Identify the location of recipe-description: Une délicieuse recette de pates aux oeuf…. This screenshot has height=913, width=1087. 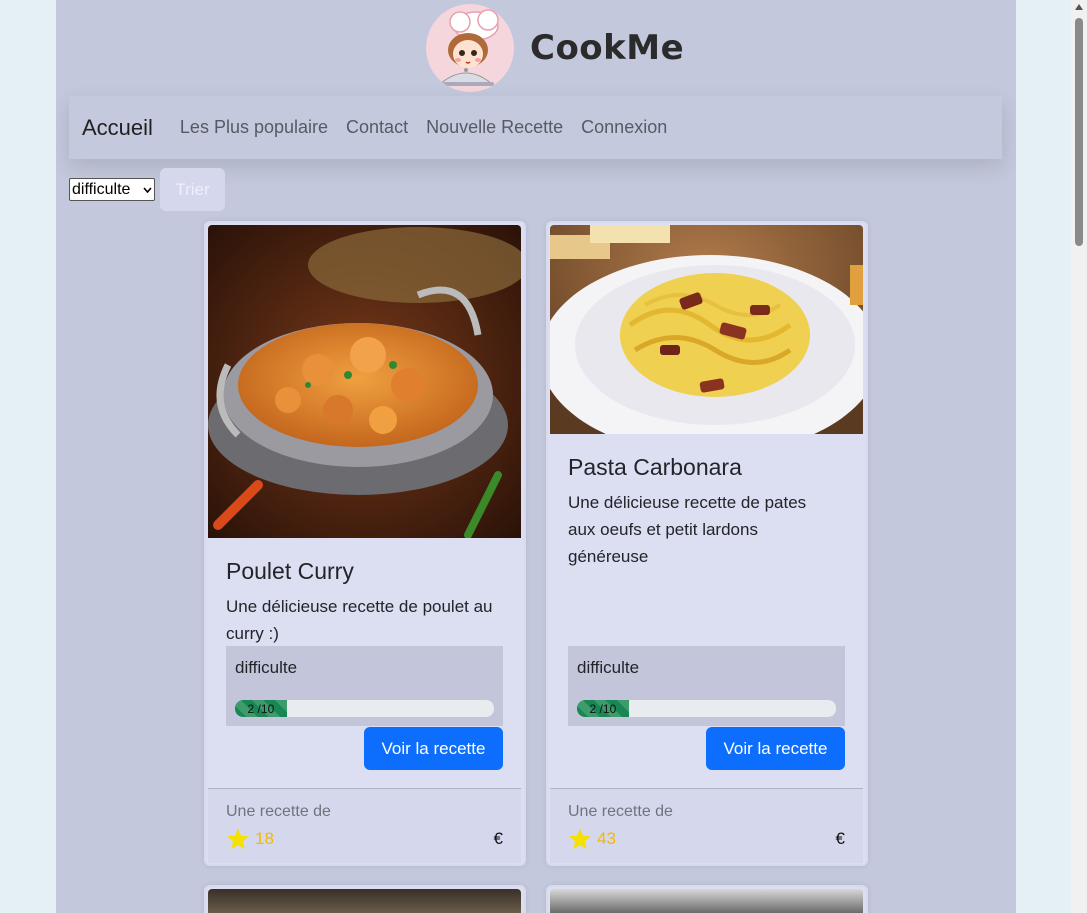
(687, 529).